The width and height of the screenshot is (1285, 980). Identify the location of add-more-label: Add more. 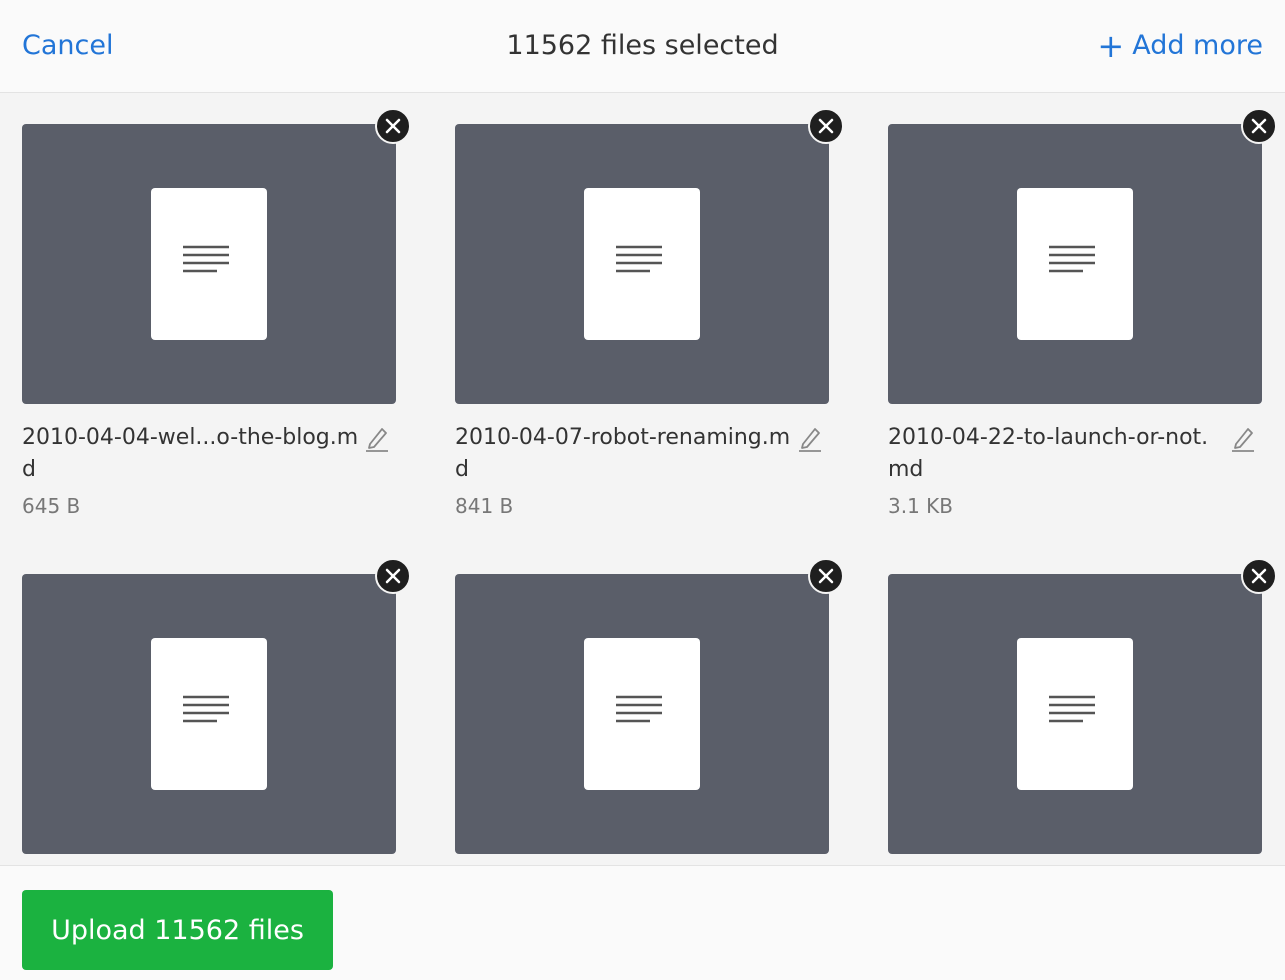
(1197, 45).